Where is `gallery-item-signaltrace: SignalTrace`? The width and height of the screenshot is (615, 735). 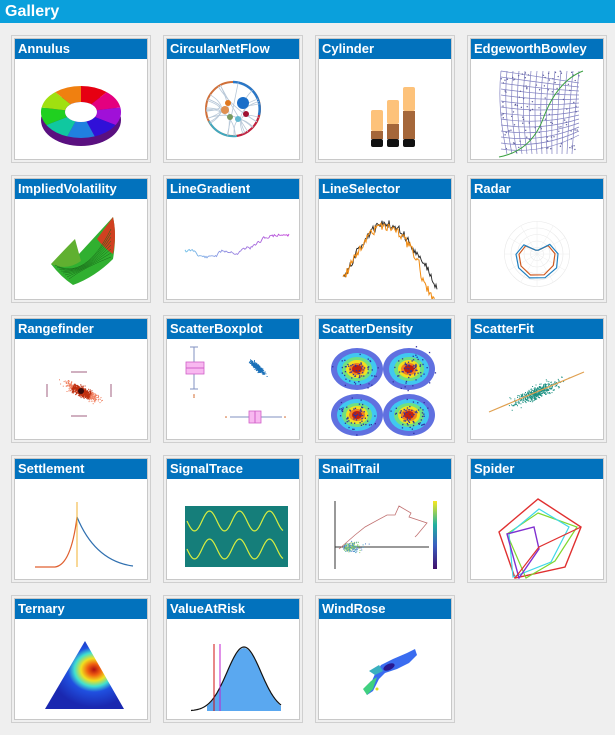 gallery-item-signaltrace: SignalTrace is located at coordinates (233, 519).